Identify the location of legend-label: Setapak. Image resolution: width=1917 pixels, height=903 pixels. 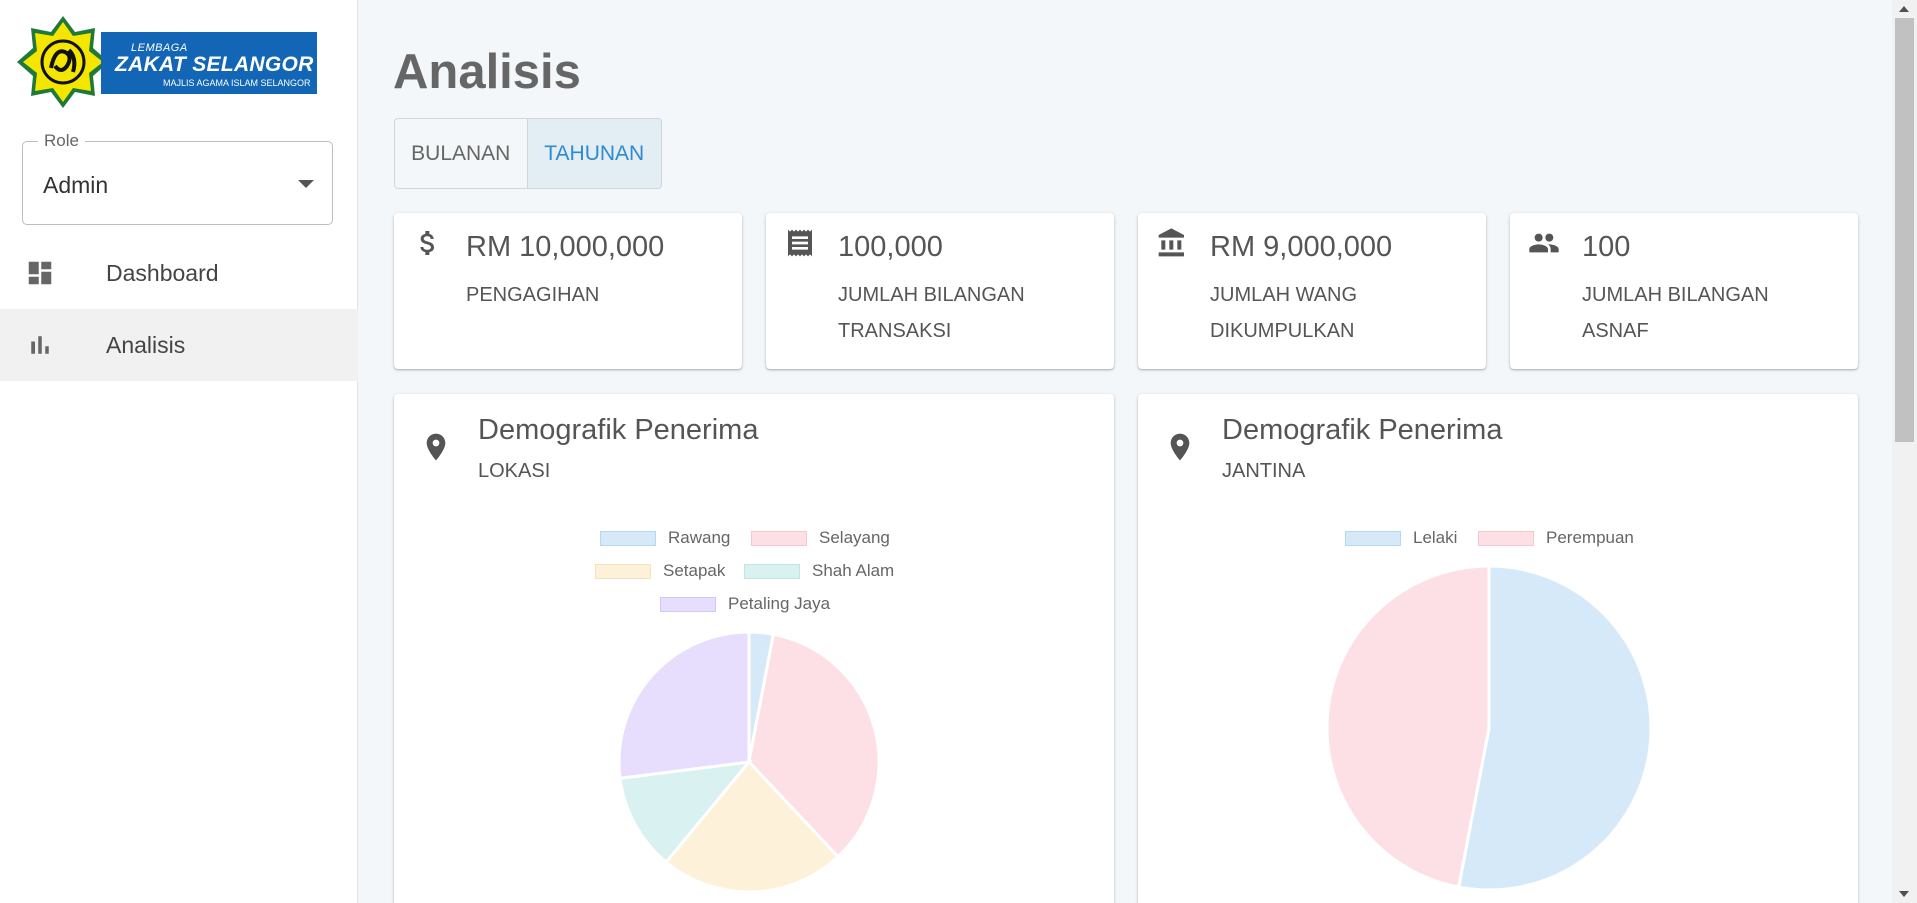
(694, 570).